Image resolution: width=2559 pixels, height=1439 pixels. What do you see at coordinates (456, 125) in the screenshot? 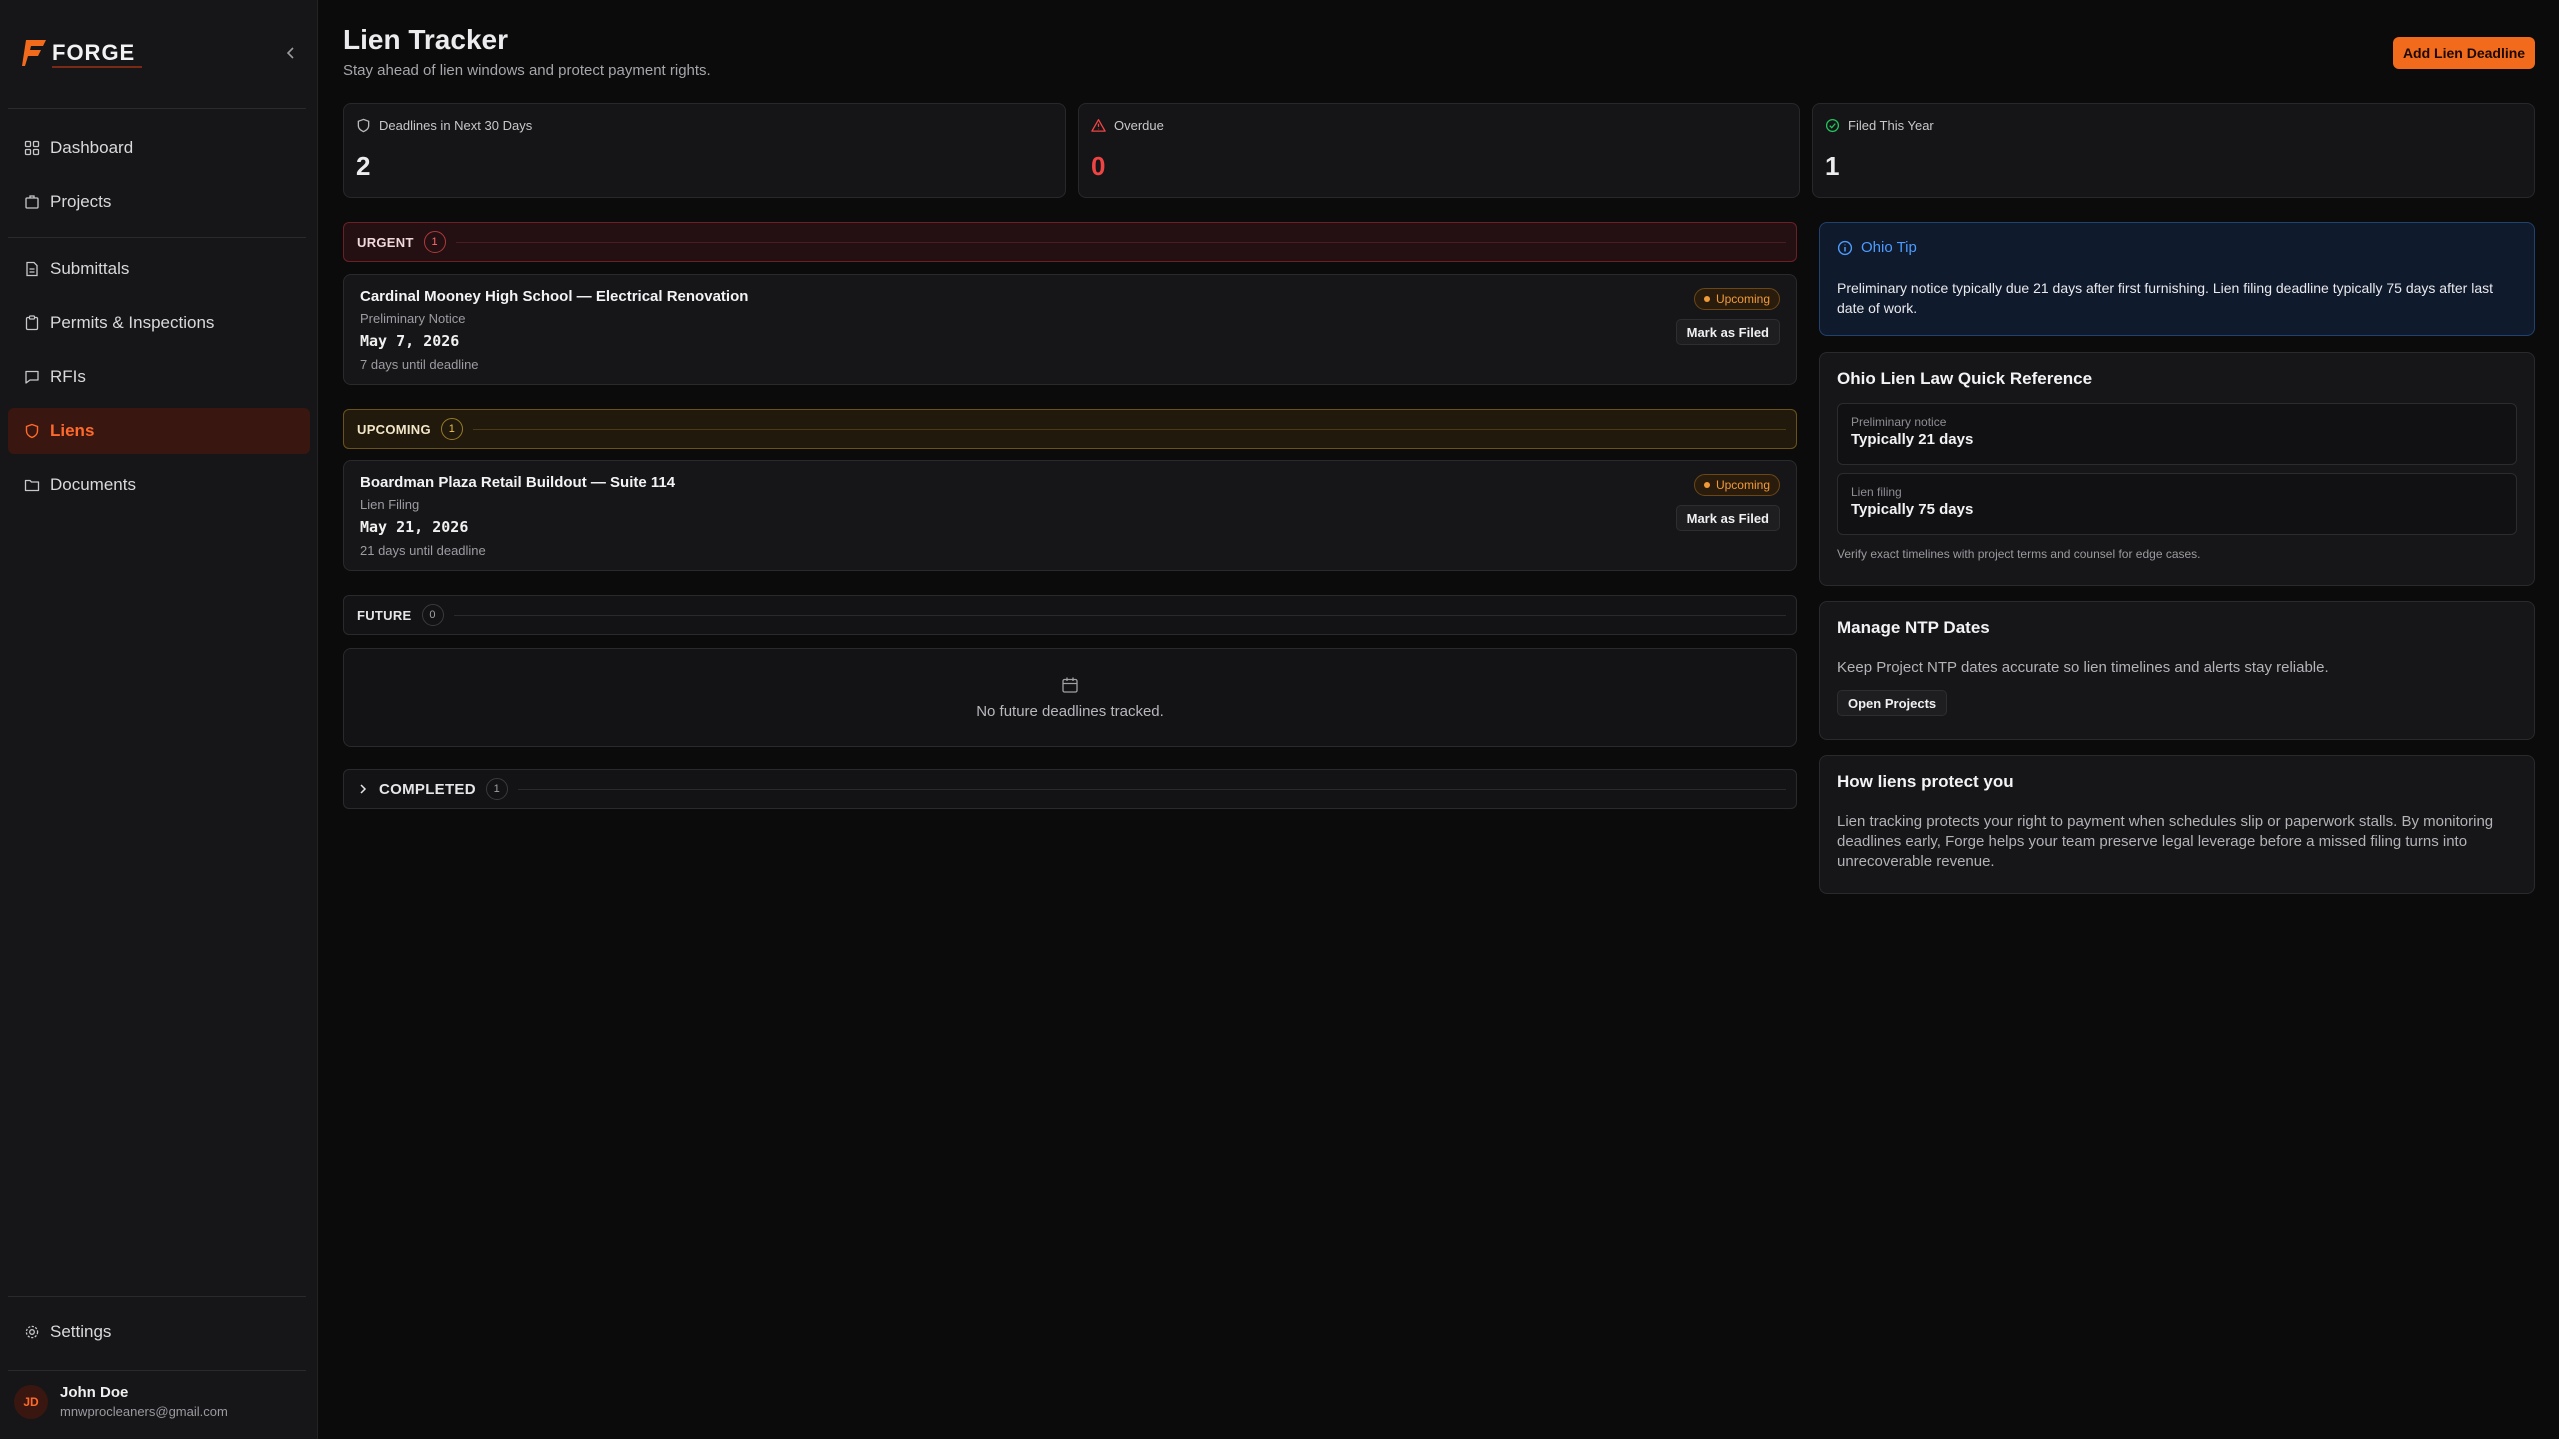
I see `stat-label: Deadlines in Next 30 Days` at bounding box center [456, 125].